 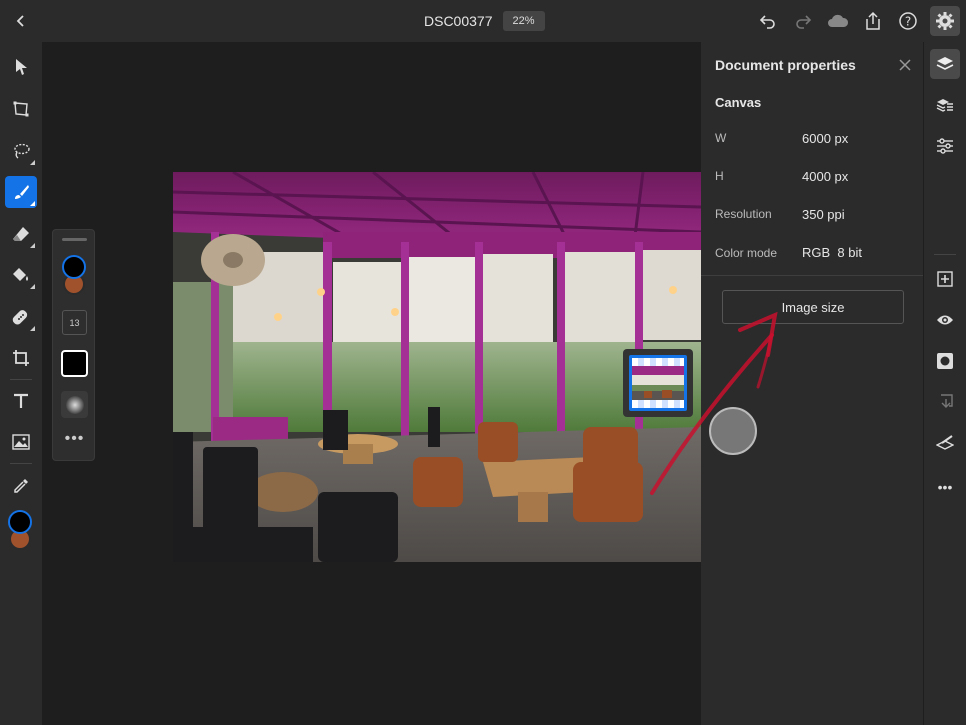 I want to click on eraser-tool, so click(x=21, y=234).